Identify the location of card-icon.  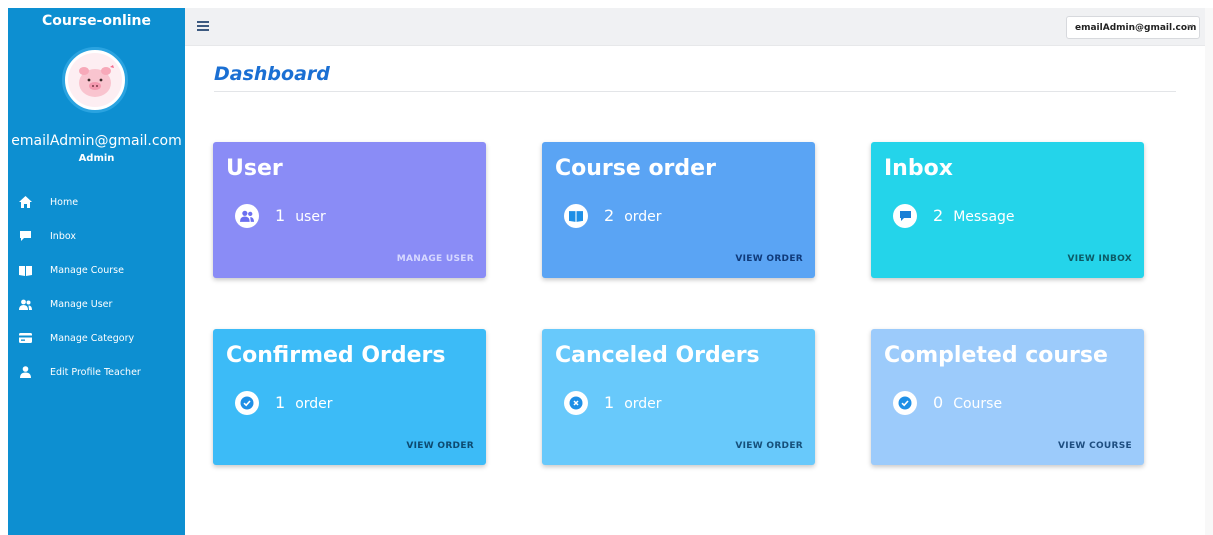
(25, 338).